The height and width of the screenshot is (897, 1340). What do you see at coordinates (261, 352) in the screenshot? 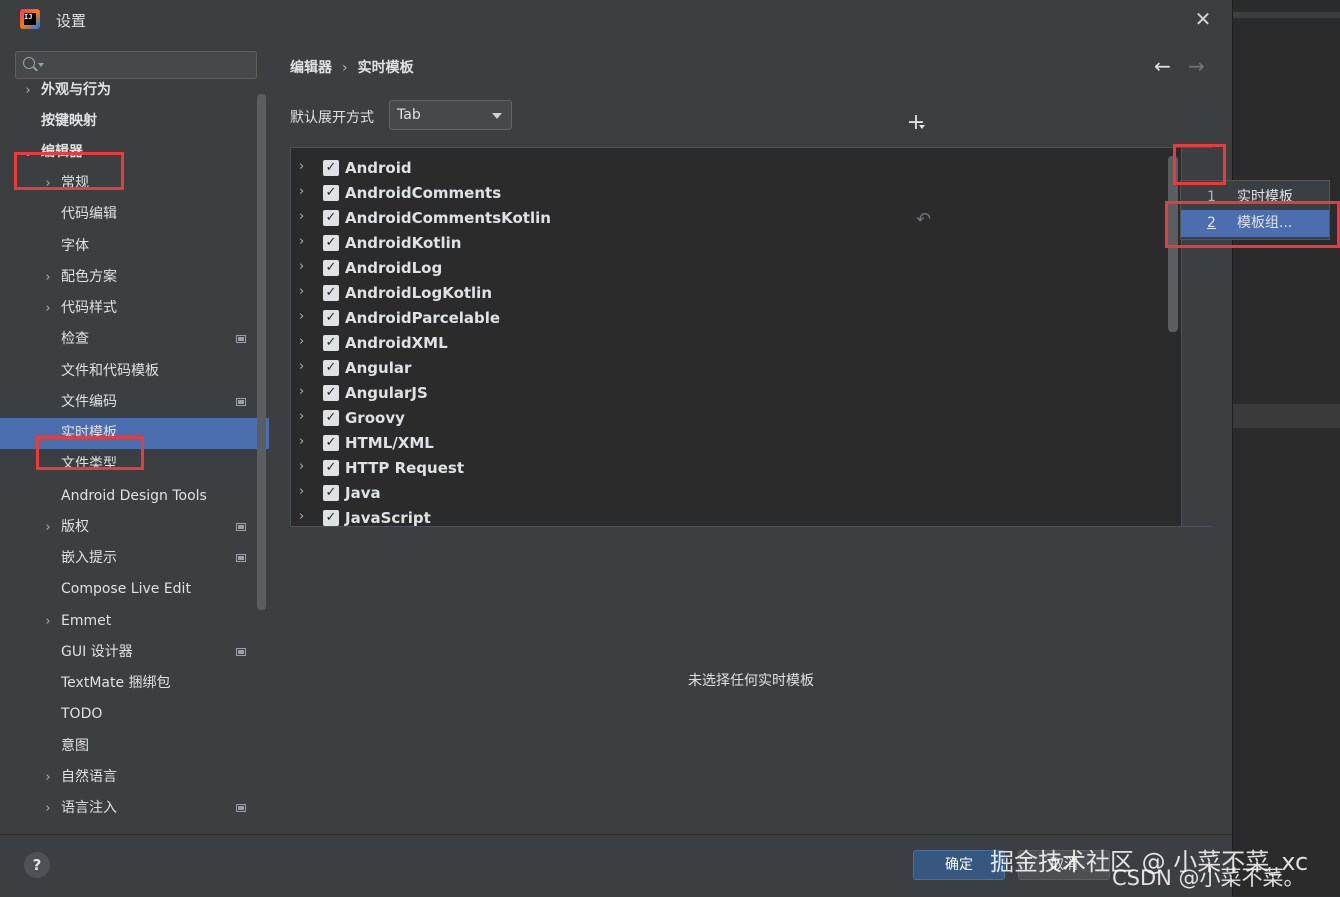
I see `sidebar-scrollbar` at bounding box center [261, 352].